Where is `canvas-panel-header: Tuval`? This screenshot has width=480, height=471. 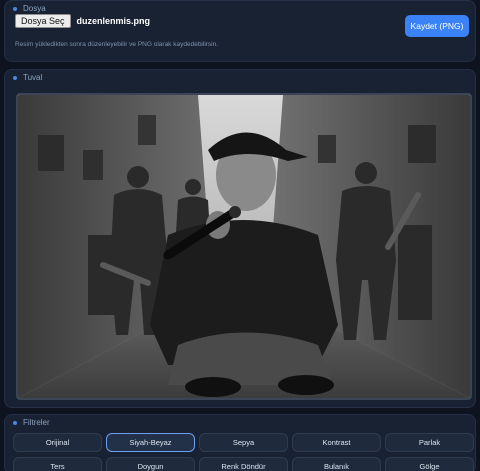 canvas-panel-header: Tuval is located at coordinates (27, 77).